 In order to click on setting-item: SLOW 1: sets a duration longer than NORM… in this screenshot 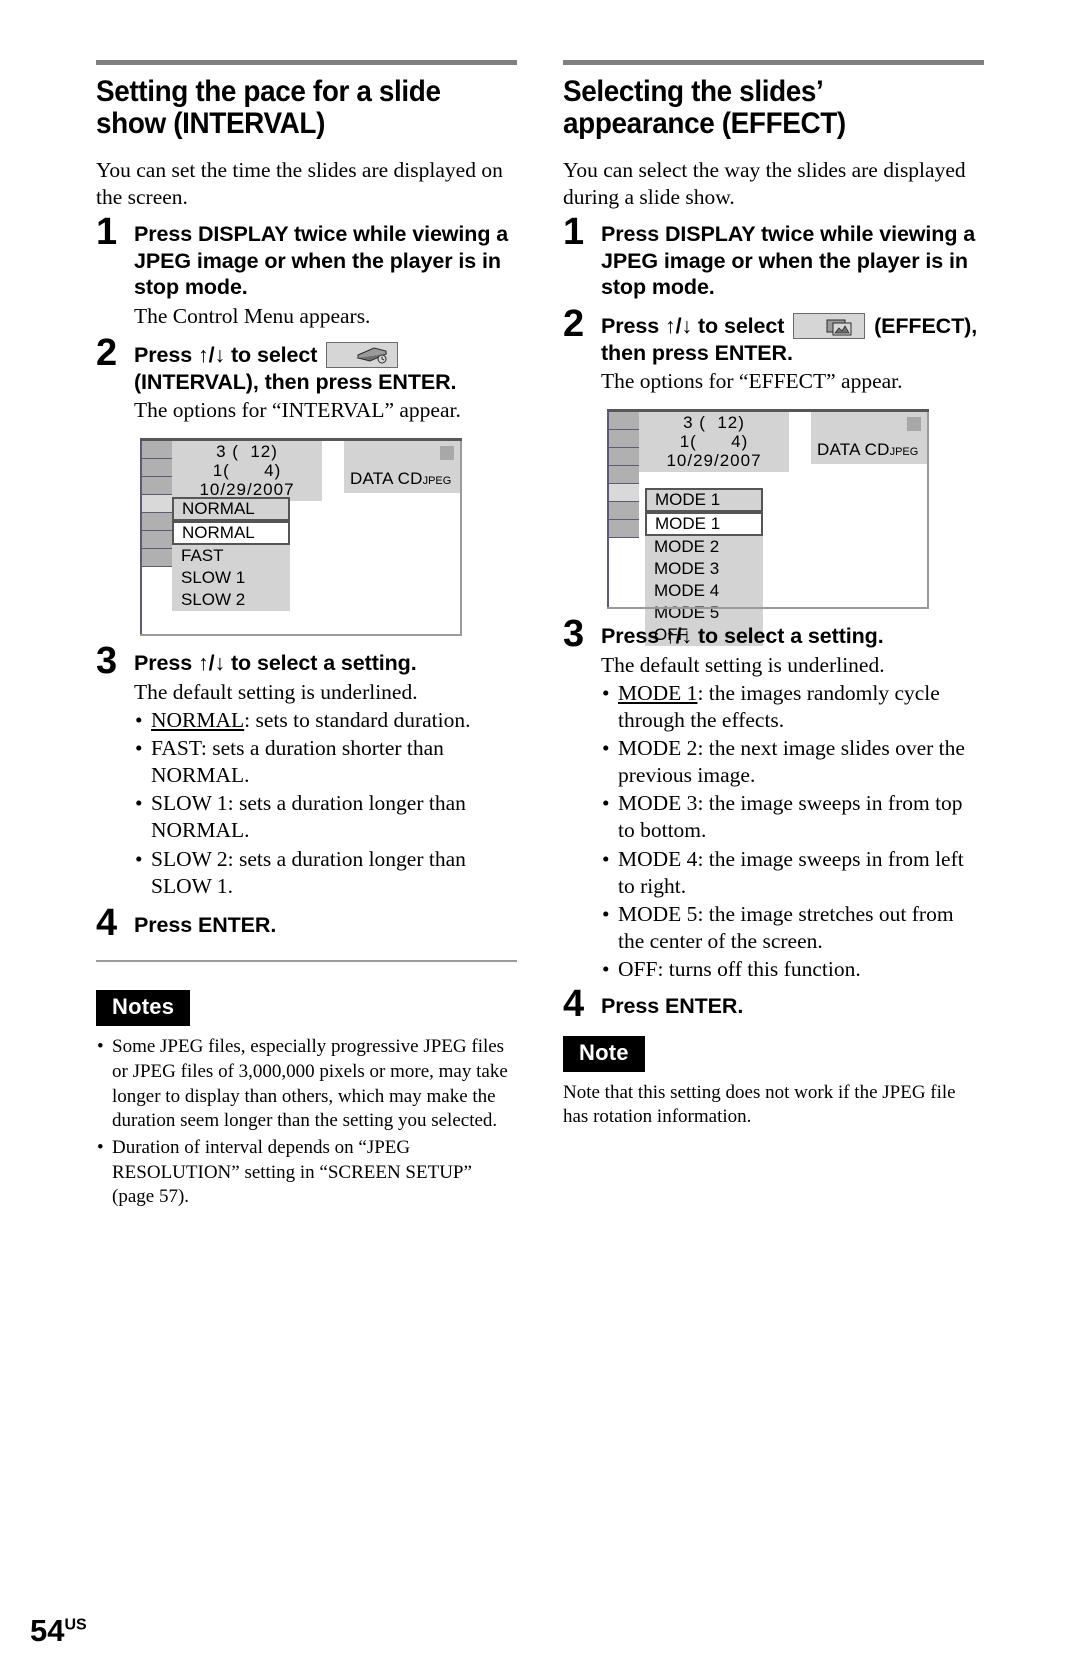, I will do `click(325, 817)`.